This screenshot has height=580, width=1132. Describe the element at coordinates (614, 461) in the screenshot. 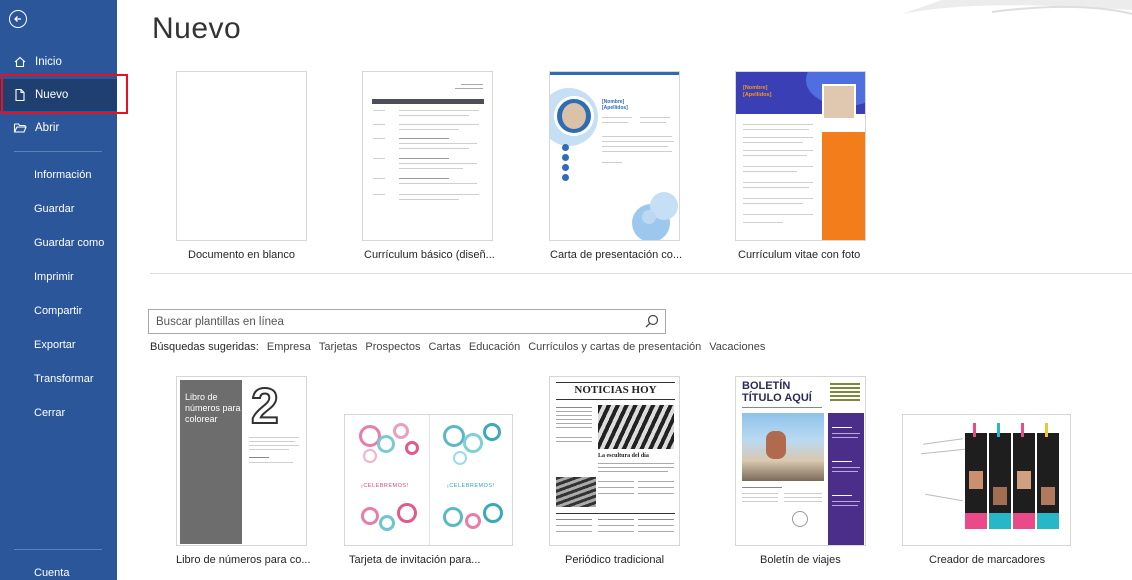

I see `template-thumbnail: NOTICIAS HOY La escultura del día` at that location.